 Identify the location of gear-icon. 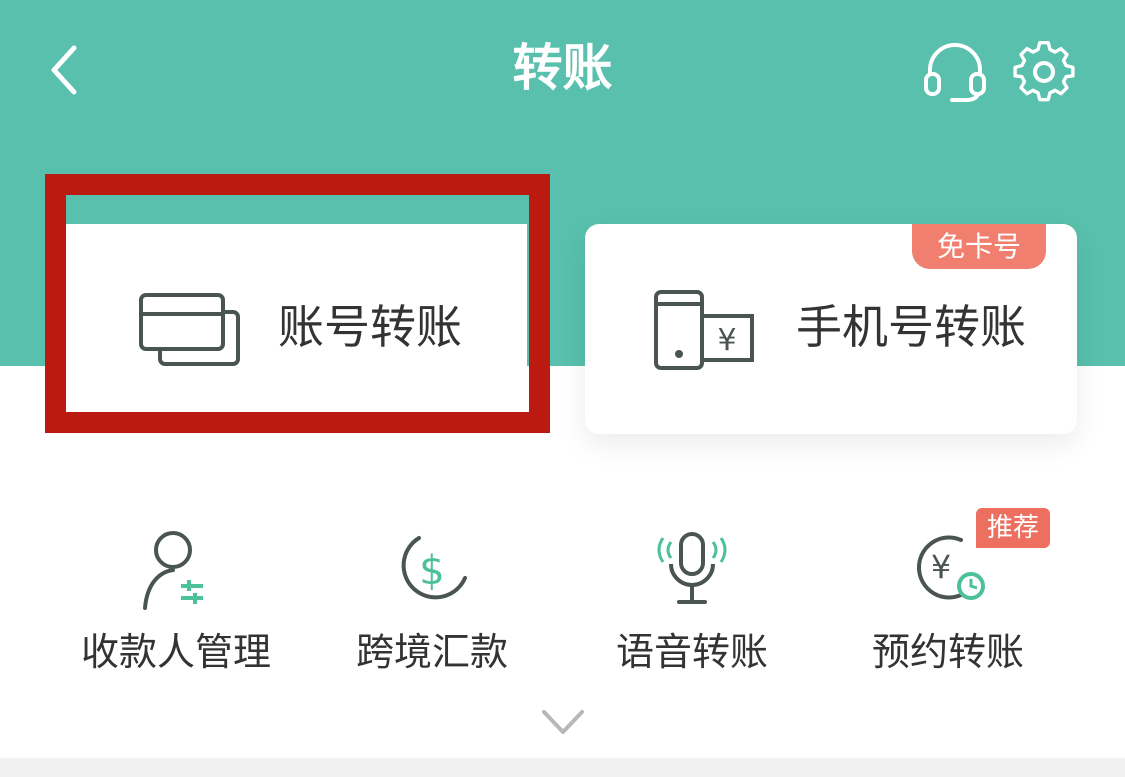
(1044, 71).